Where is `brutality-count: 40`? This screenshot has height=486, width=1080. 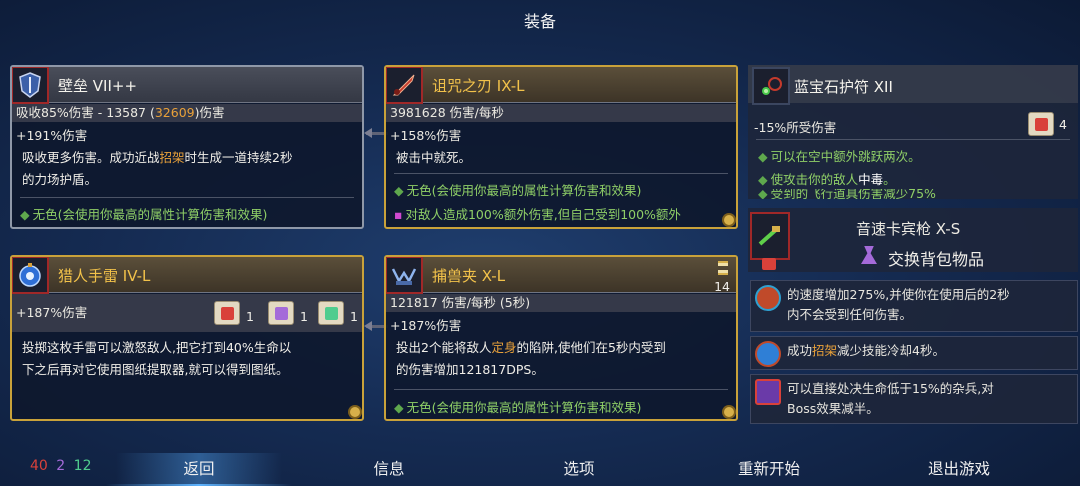
brutality-count: 40 is located at coordinates (39, 466).